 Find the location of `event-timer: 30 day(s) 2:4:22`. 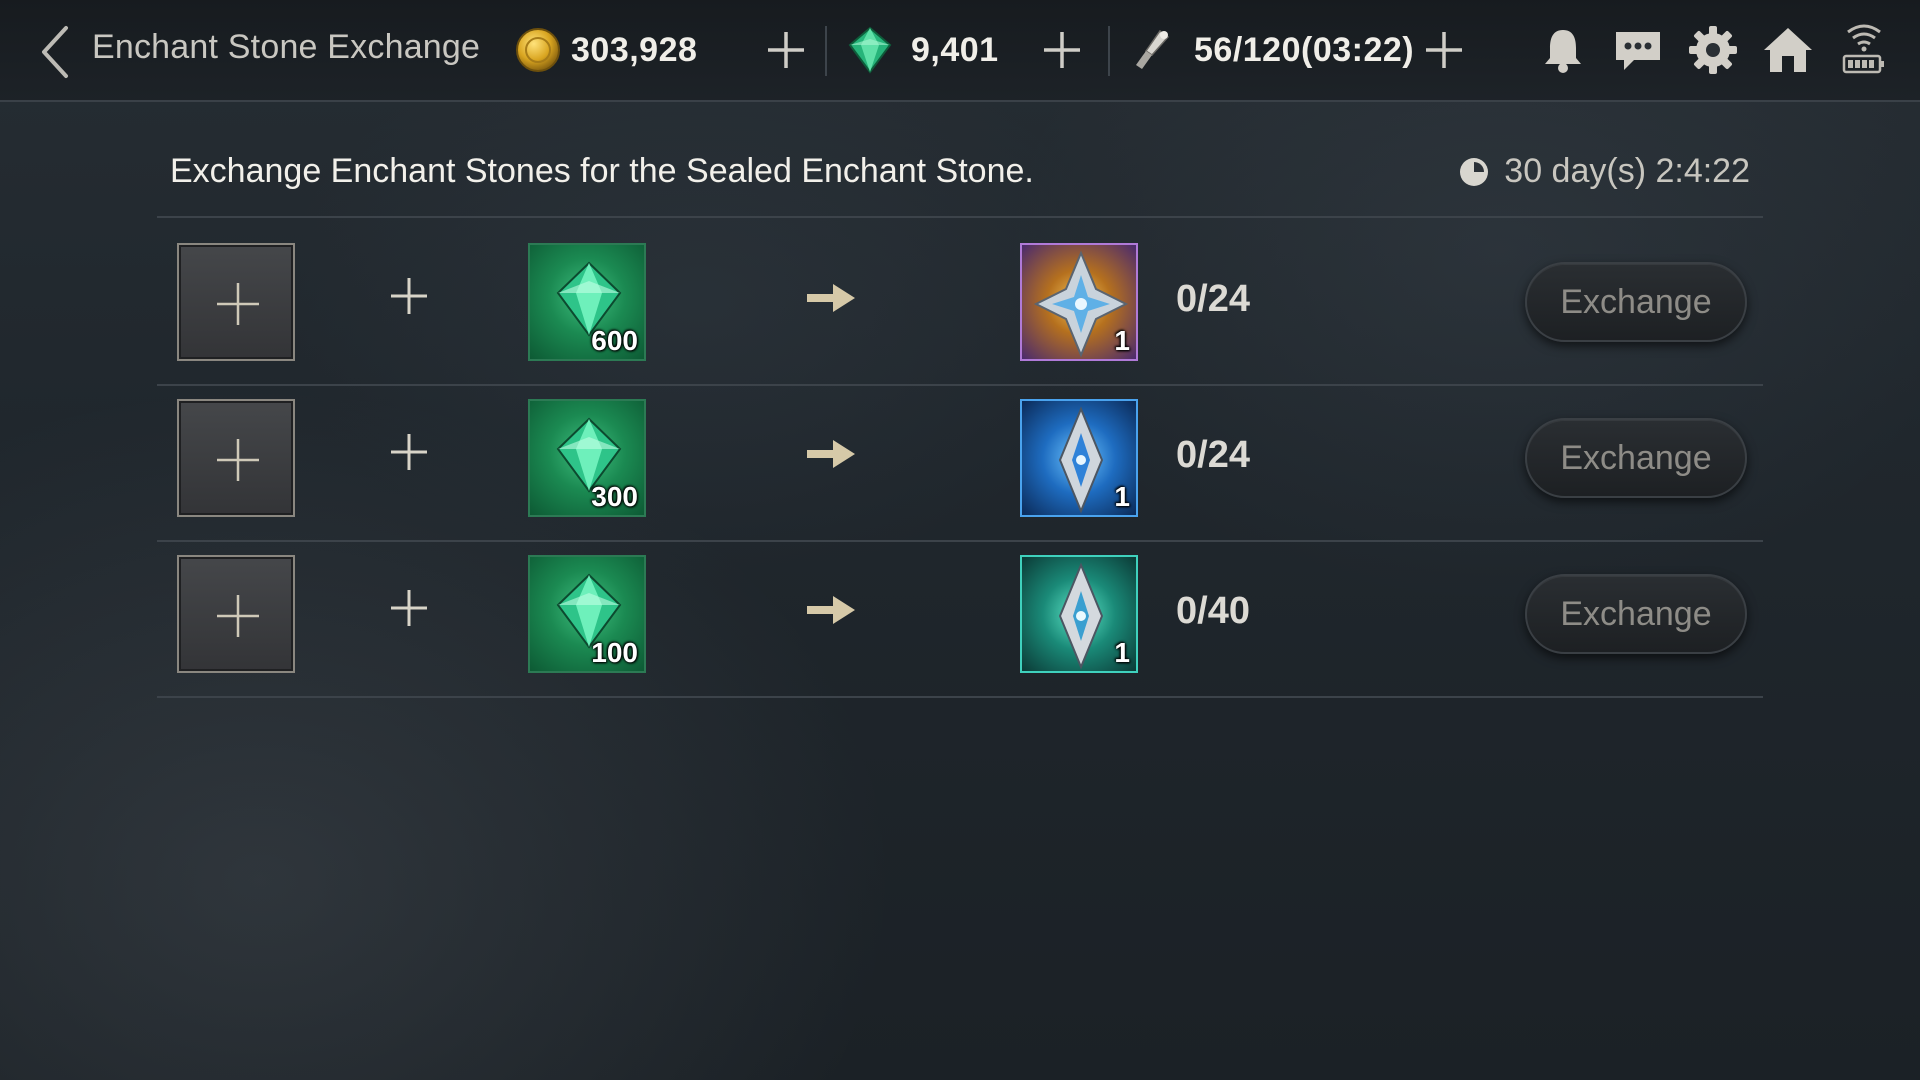

event-timer: 30 day(s) 2:4:22 is located at coordinates (1604, 171).